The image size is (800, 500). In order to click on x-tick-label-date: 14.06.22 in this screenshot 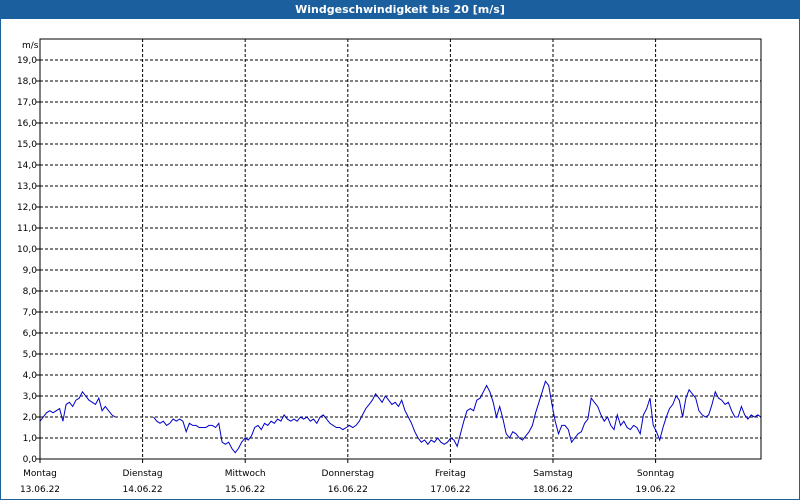, I will do `click(143, 490)`.